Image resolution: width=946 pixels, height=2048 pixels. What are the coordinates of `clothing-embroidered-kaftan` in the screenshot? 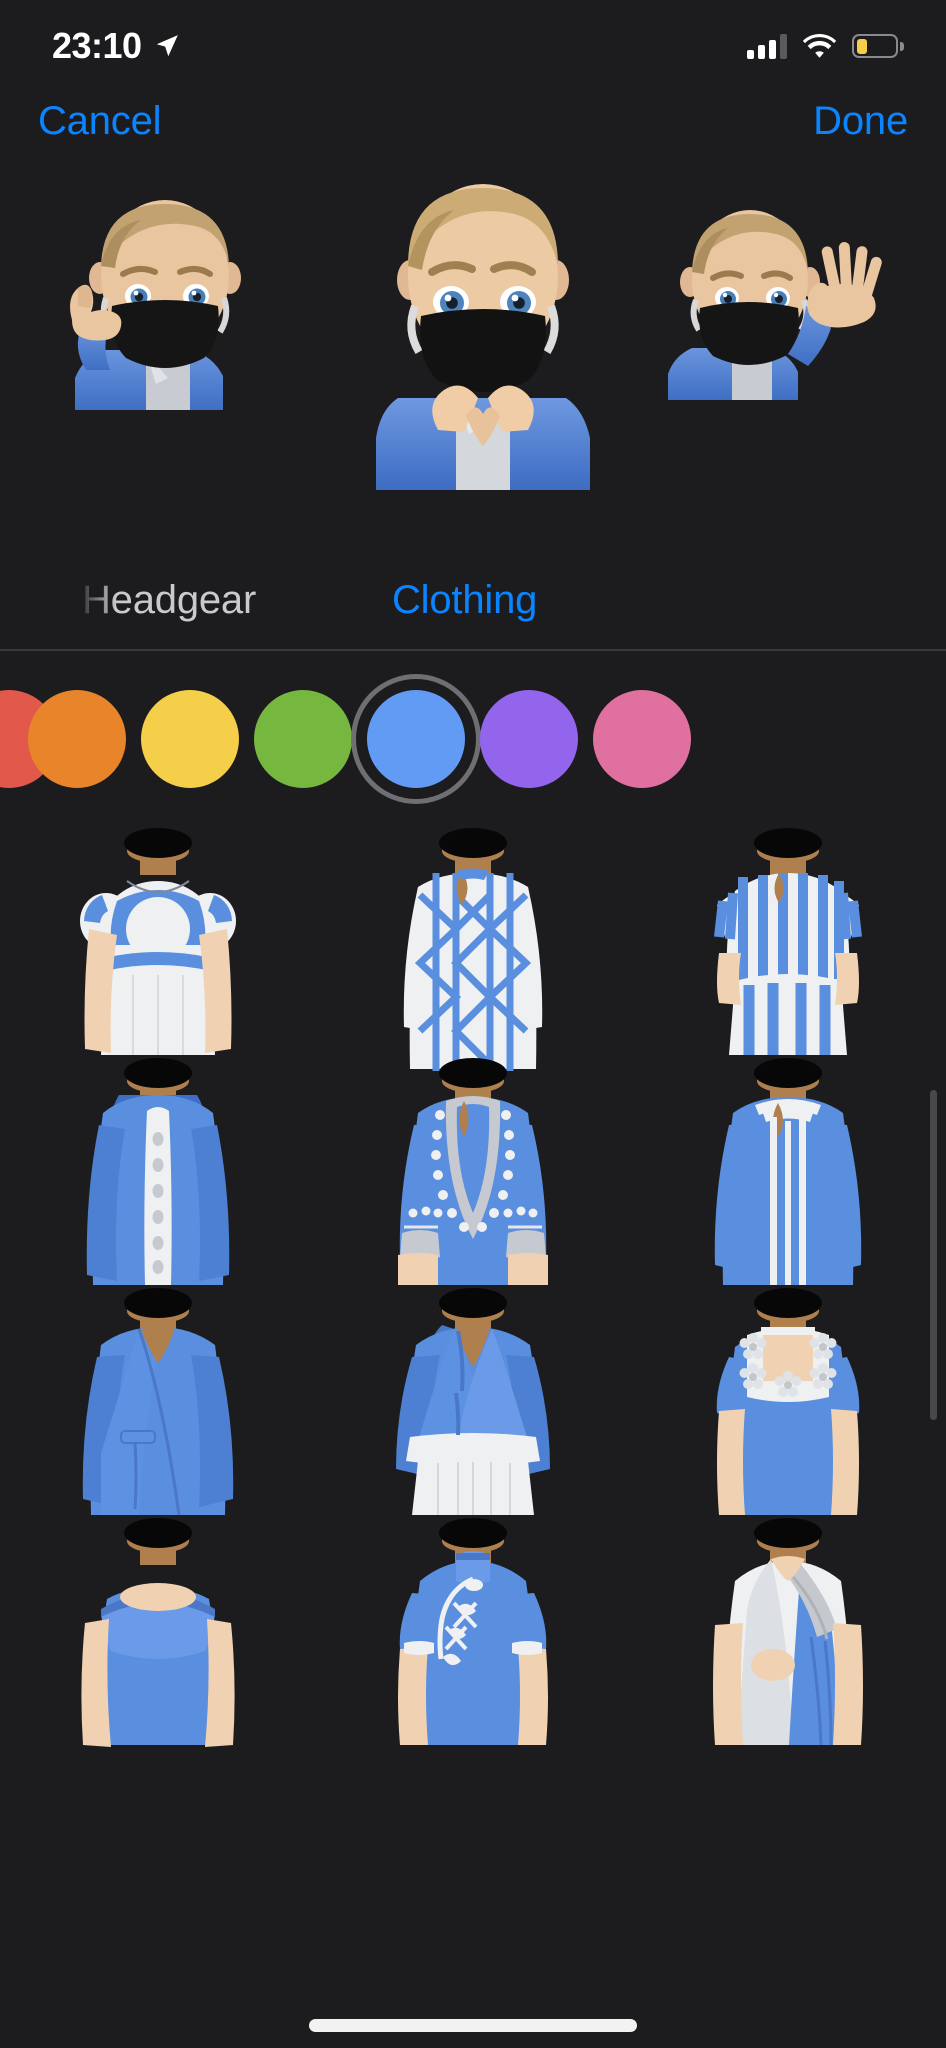 It's located at (472, 1170).